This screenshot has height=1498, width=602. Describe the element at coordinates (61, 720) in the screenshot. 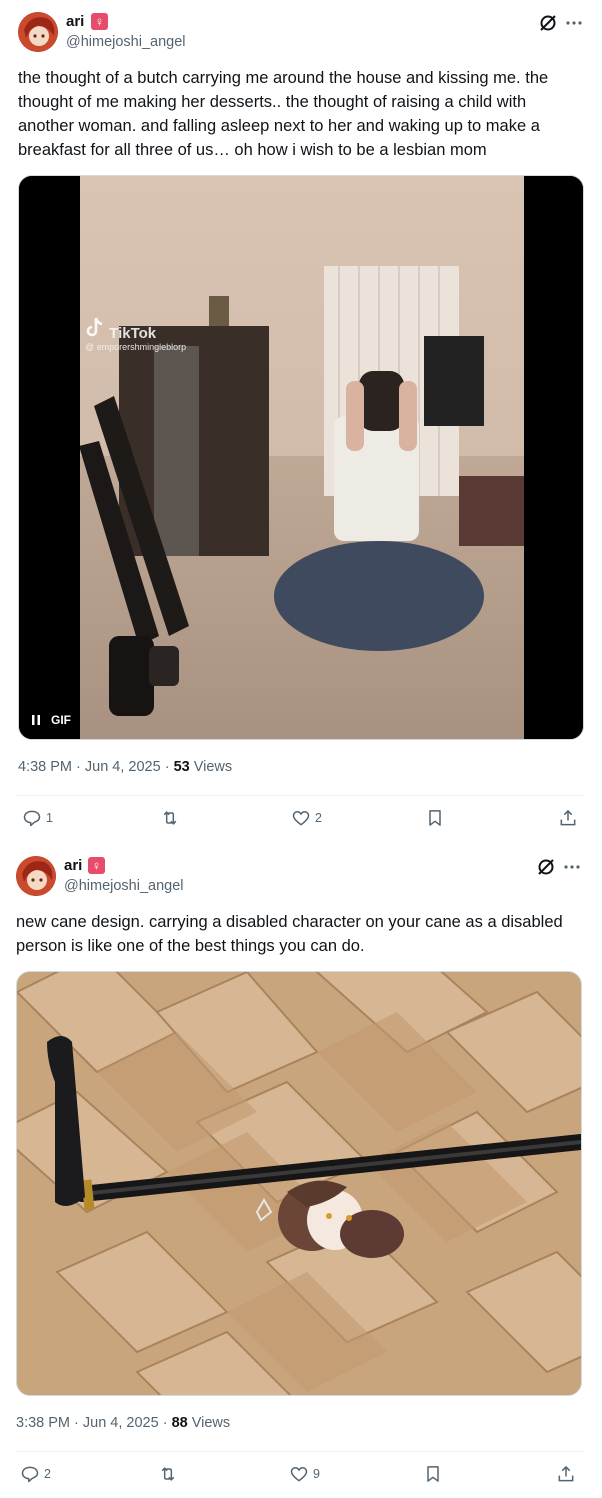

I see `gif-label: GIF` at that location.